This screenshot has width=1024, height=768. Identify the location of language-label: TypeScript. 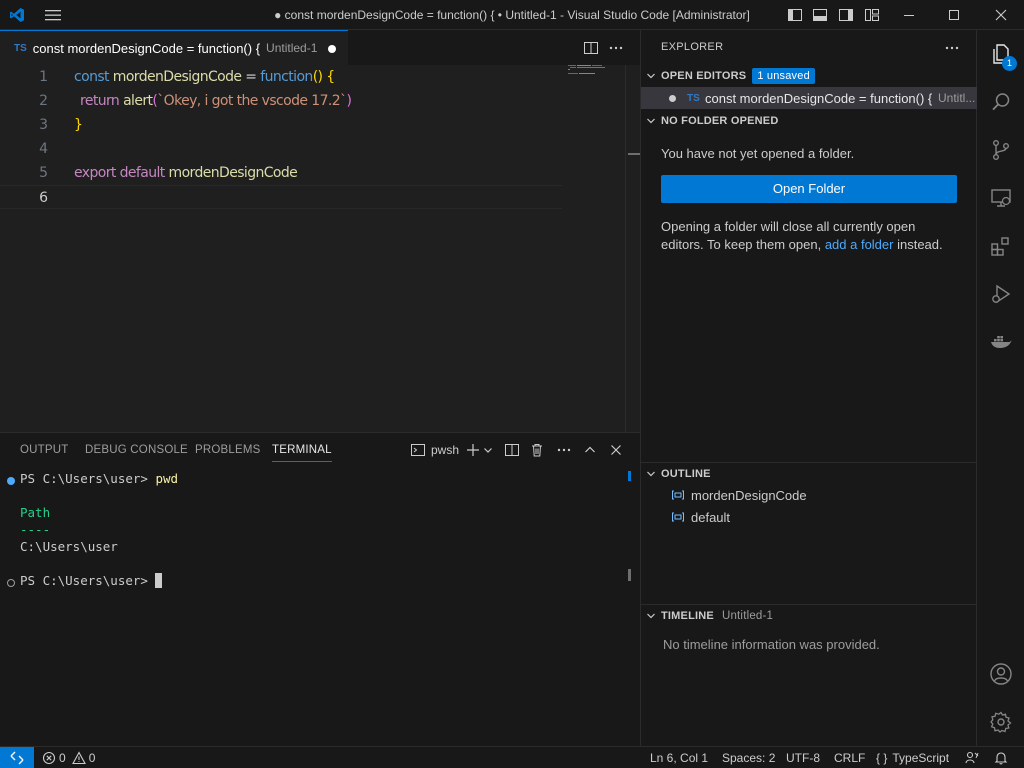
(921, 758).